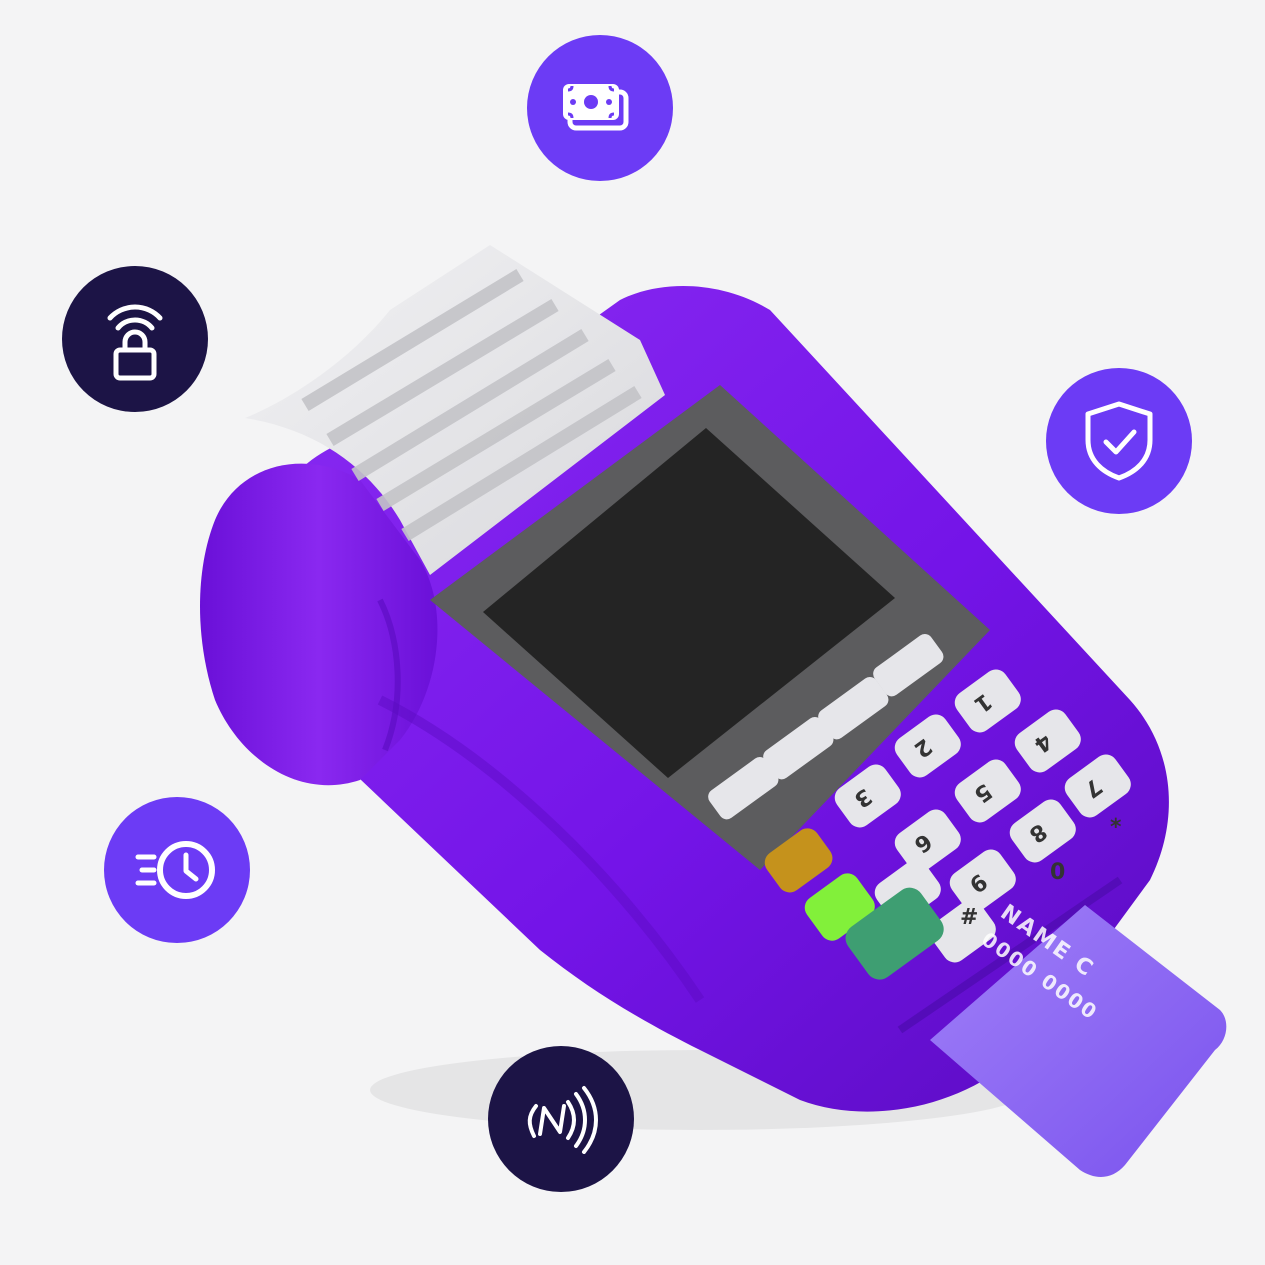 The image size is (1265, 1265). I want to click on fast-clock-icon, so click(175, 870).